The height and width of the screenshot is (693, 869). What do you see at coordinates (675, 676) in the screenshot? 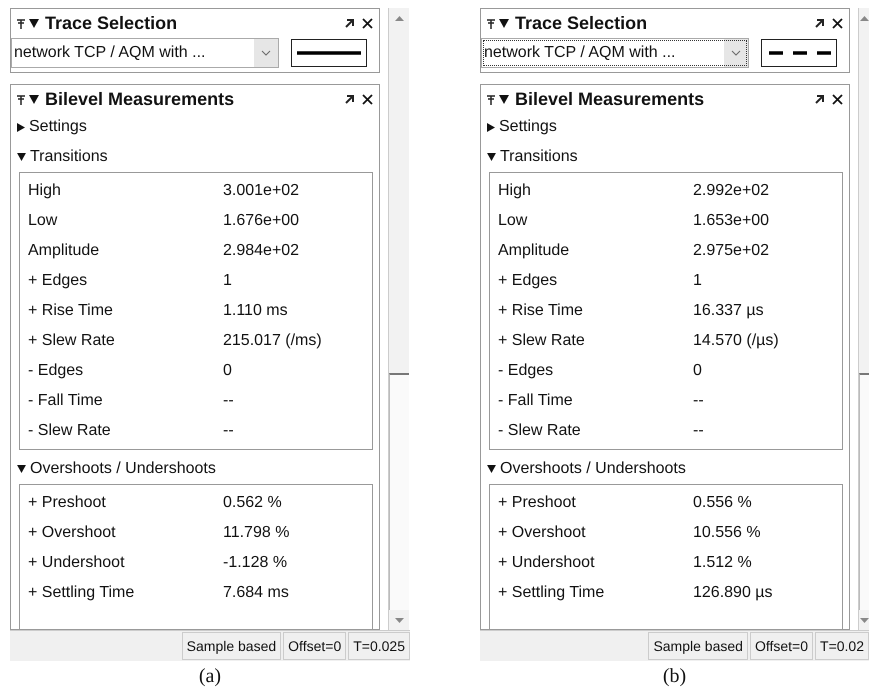
I see `figure-caption: (b)` at bounding box center [675, 676].